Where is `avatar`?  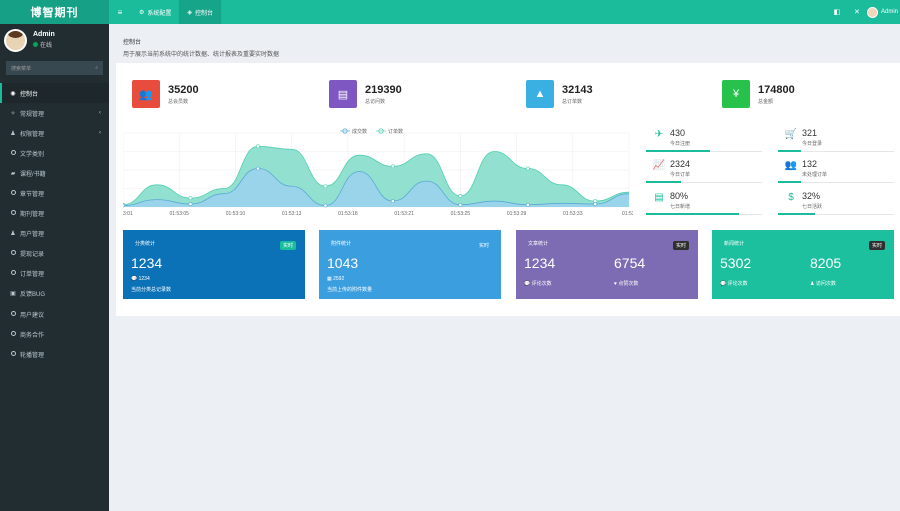 avatar is located at coordinates (15, 40).